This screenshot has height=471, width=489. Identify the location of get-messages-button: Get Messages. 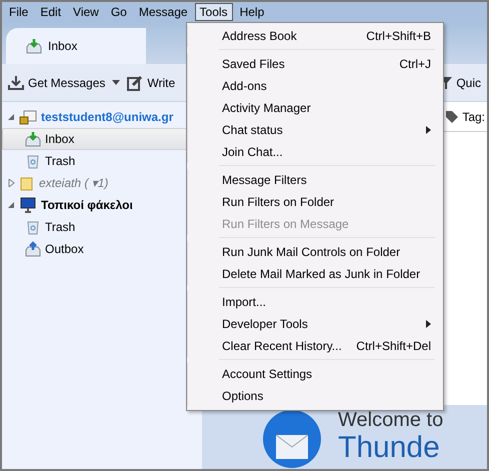
(57, 83).